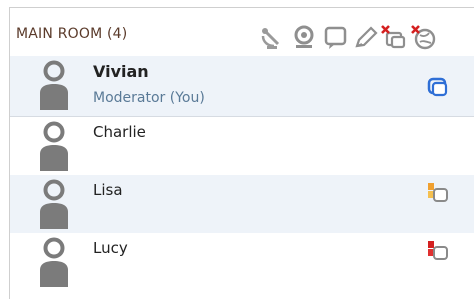  I want to click on chat-bubble-icon, so click(336, 38).